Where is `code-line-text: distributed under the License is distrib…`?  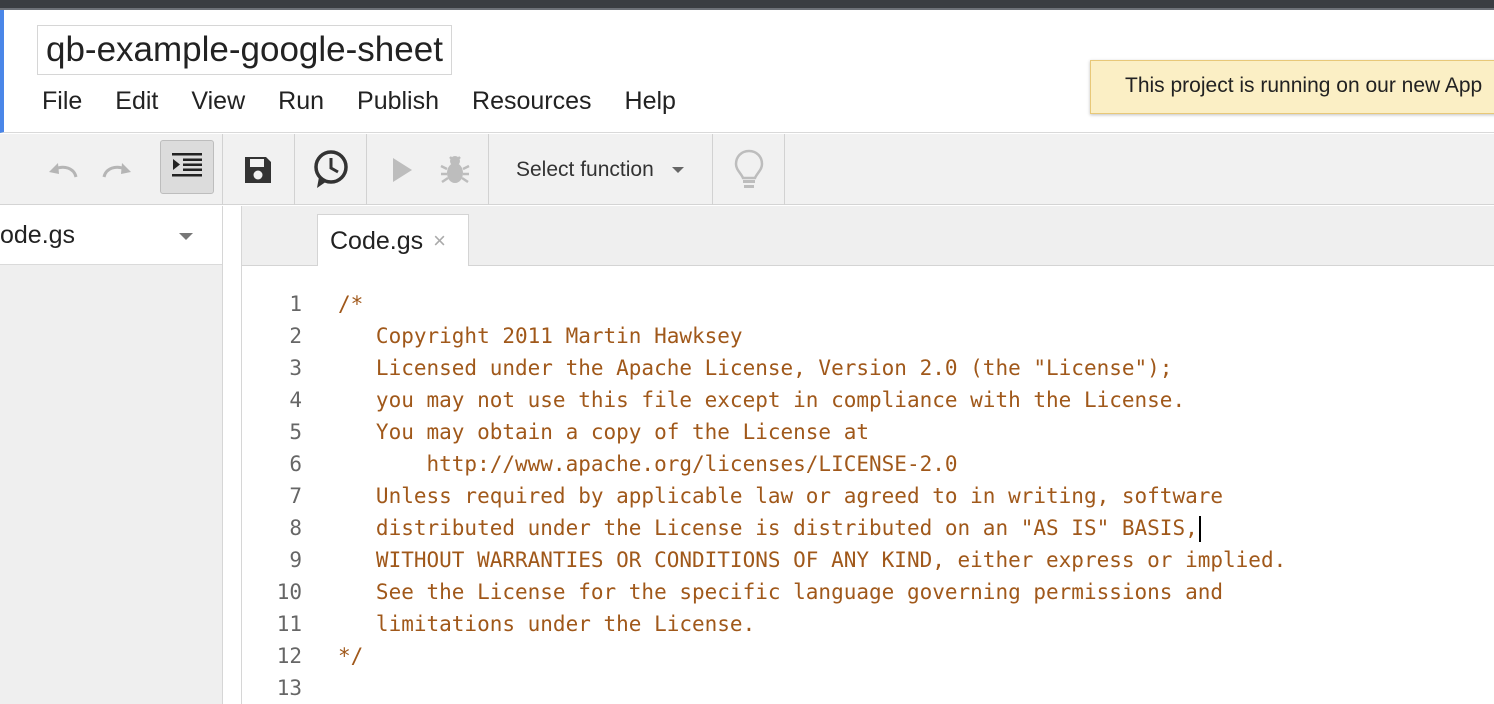 code-line-text: distributed under the License is distrib… is located at coordinates (768, 528).